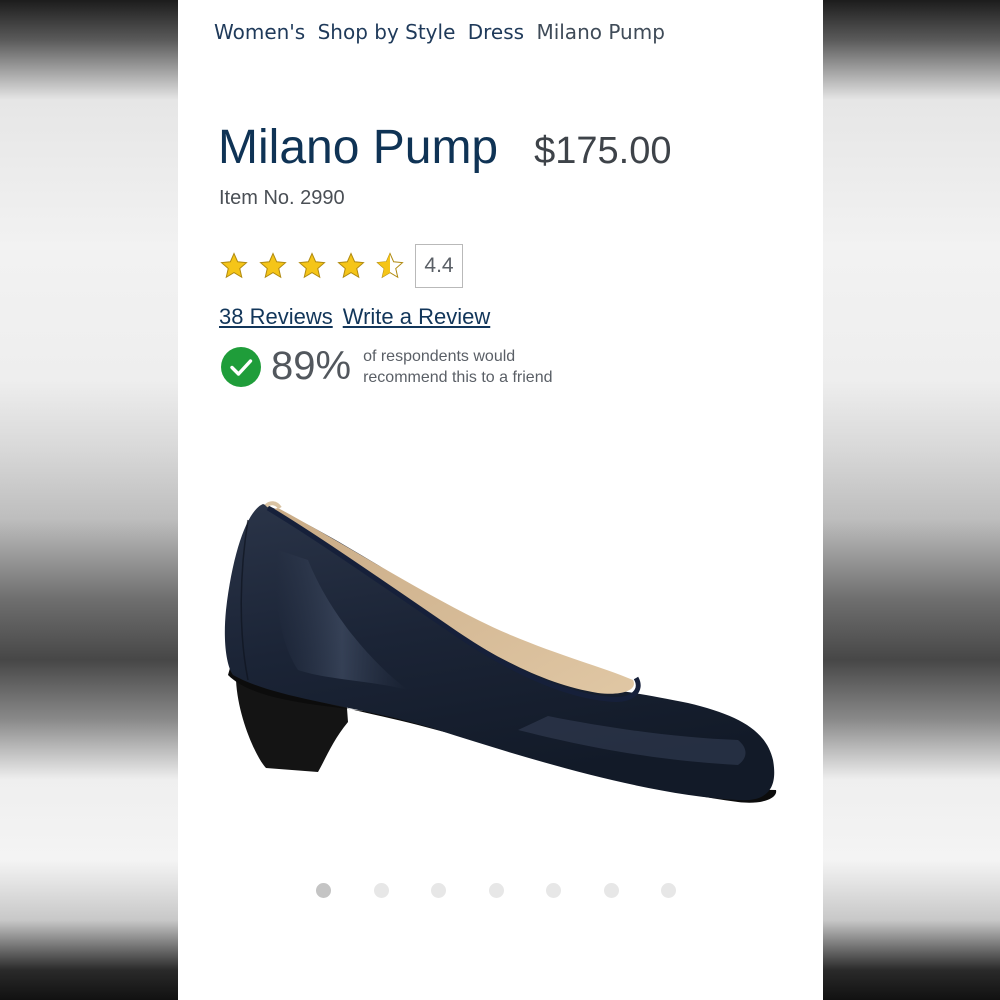  Describe the element at coordinates (603, 151) in the screenshot. I see `product-price: $175.00` at that location.